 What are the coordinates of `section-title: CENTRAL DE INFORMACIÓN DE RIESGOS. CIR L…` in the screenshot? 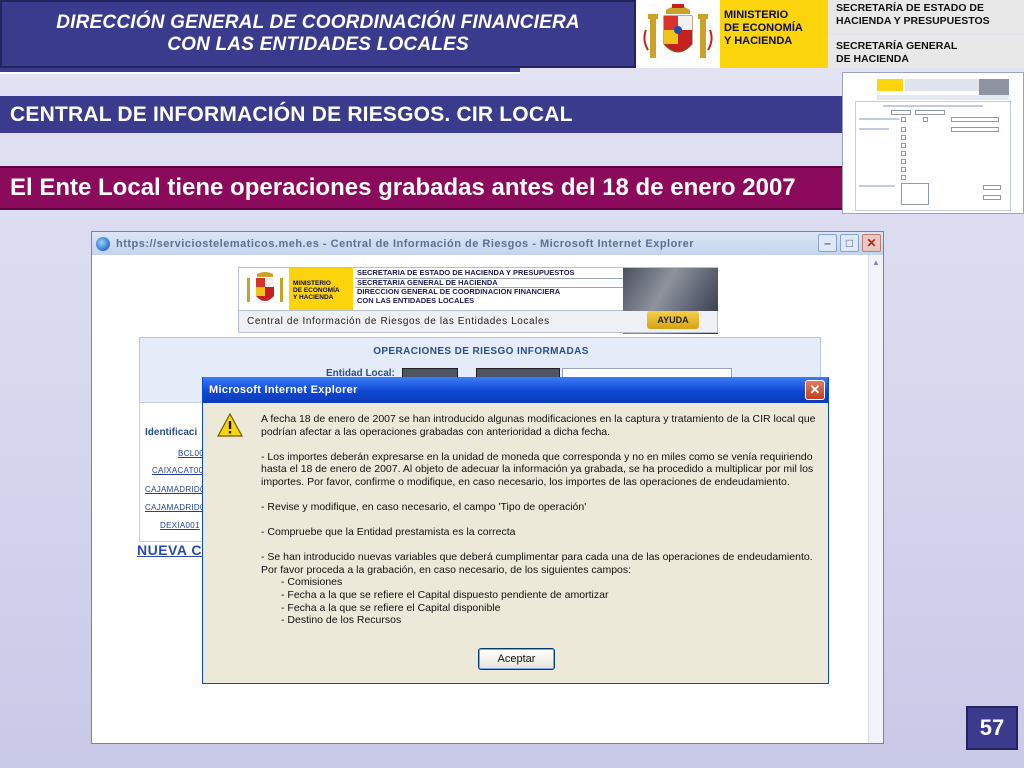 It's located at (422, 114).